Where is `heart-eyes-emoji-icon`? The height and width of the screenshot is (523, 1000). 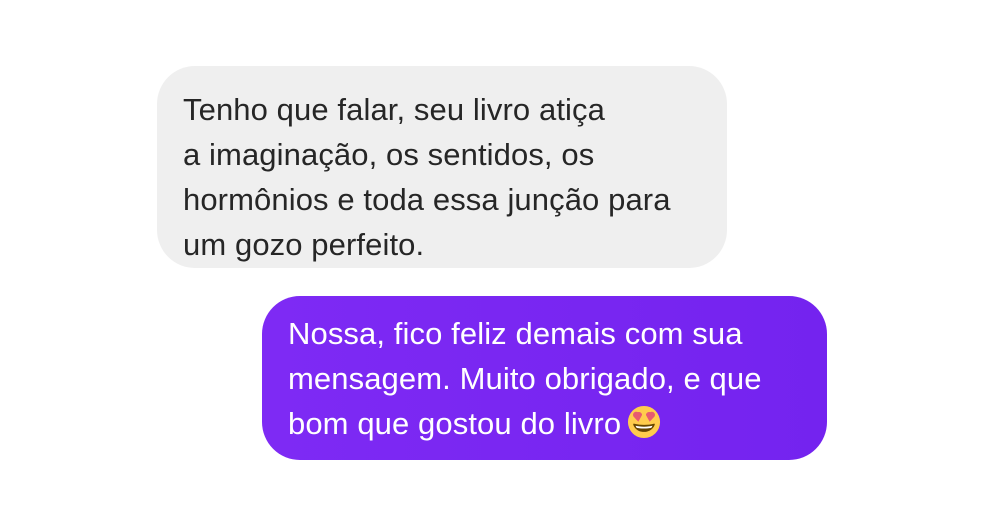 heart-eyes-emoji-icon is located at coordinates (644, 422).